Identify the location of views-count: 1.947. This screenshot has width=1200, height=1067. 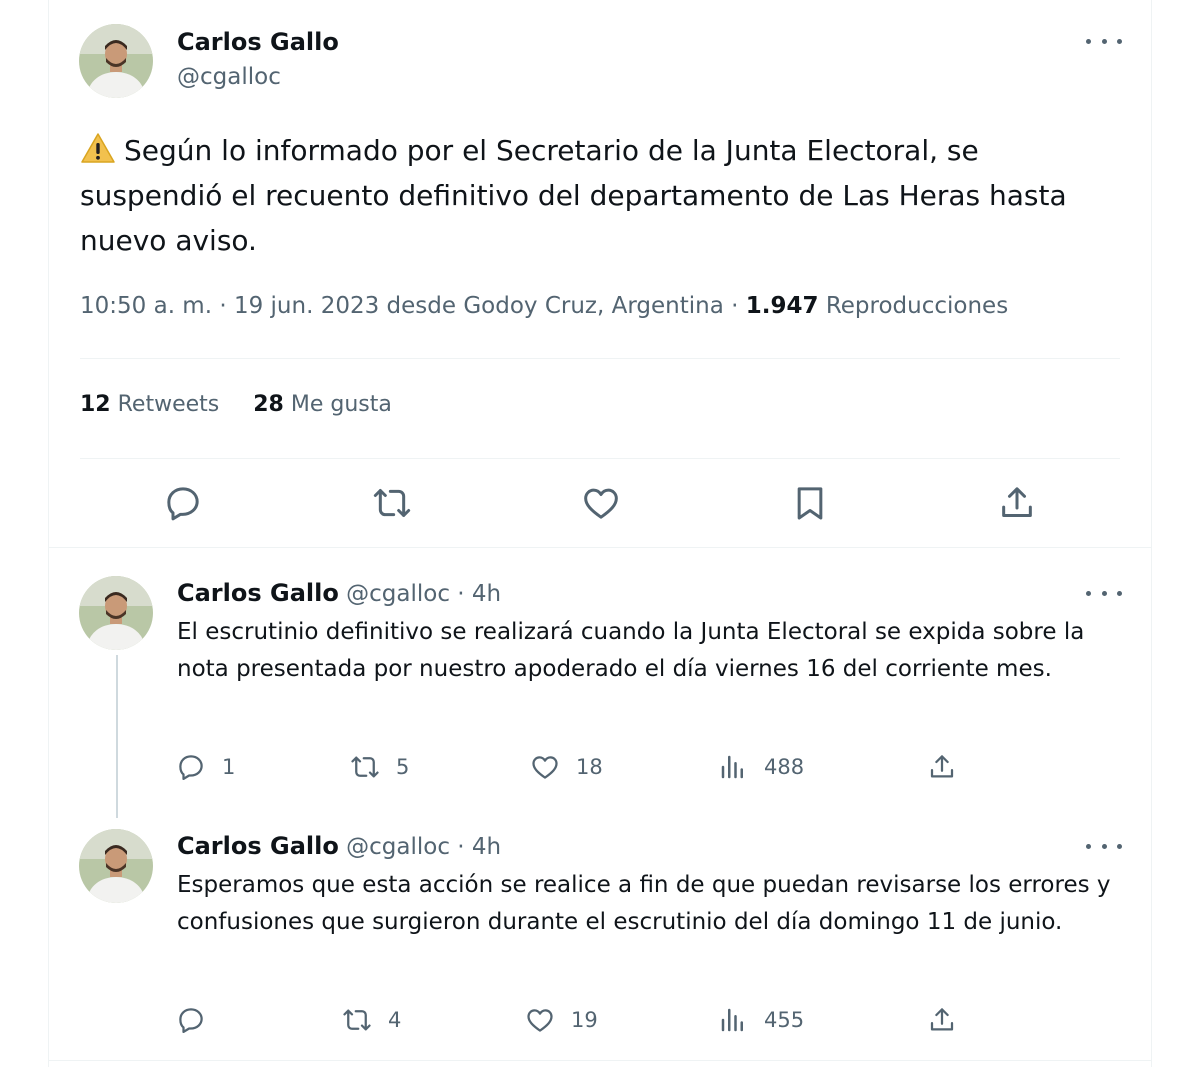
(782, 306).